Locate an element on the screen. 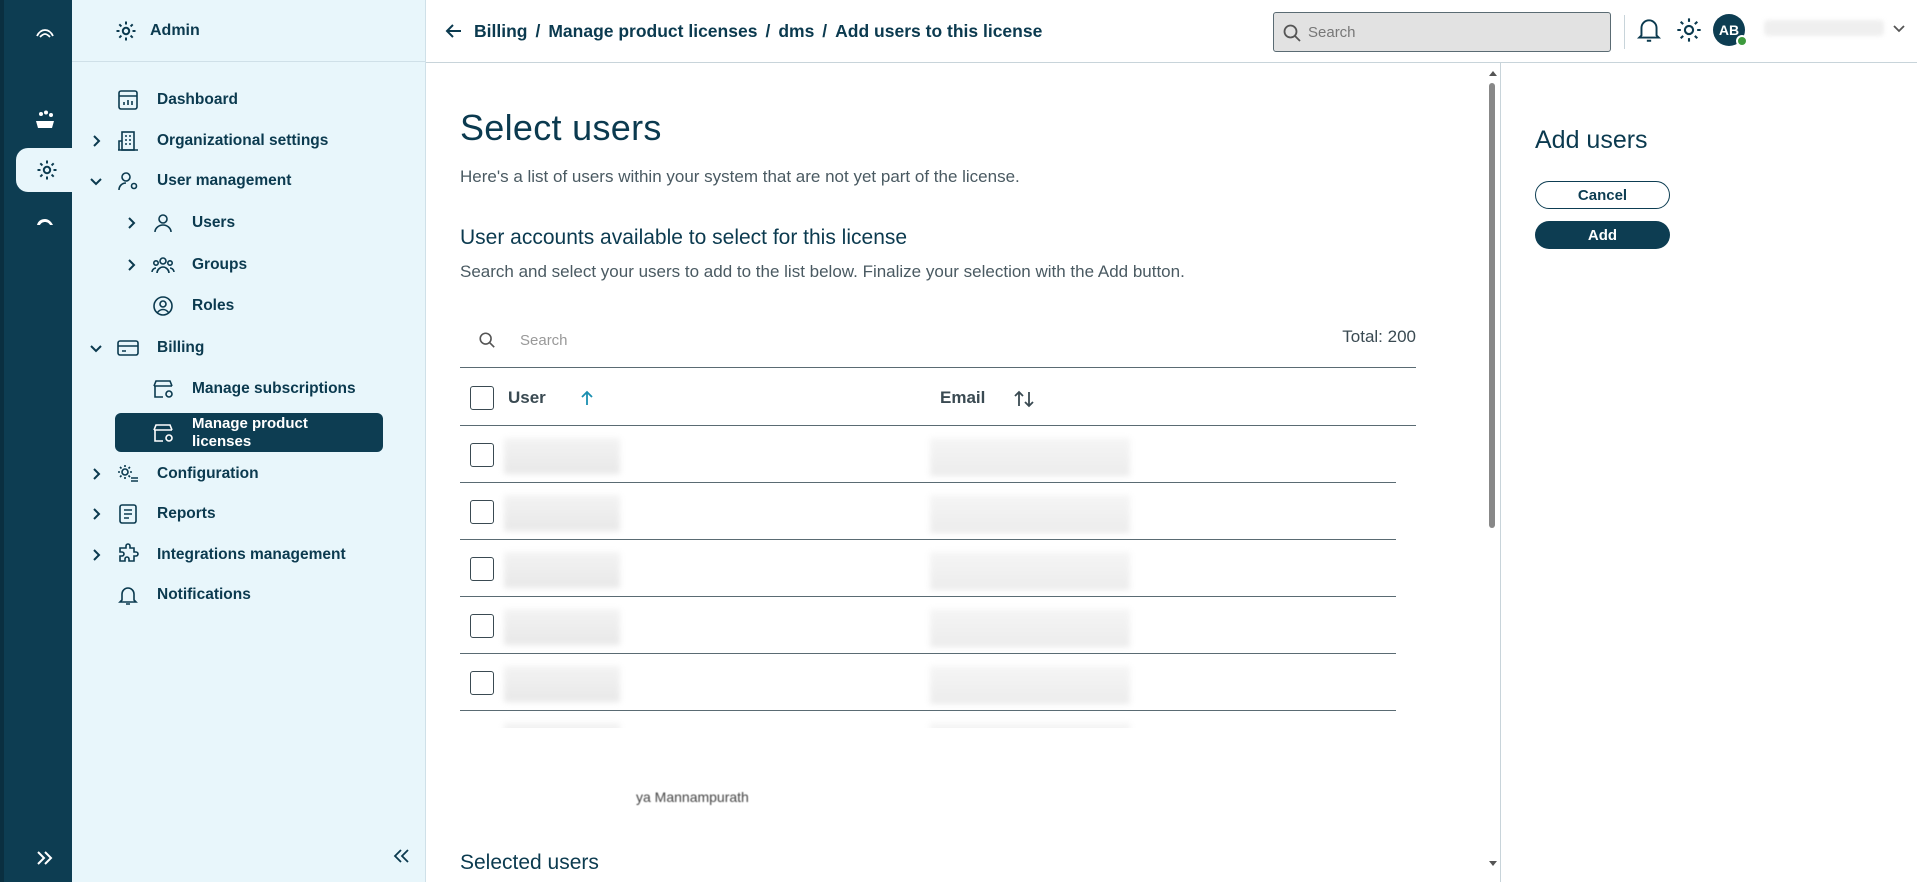 Image resolution: width=1917 pixels, height=882 pixels. sort-ascending-icon is located at coordinates (587, 398).